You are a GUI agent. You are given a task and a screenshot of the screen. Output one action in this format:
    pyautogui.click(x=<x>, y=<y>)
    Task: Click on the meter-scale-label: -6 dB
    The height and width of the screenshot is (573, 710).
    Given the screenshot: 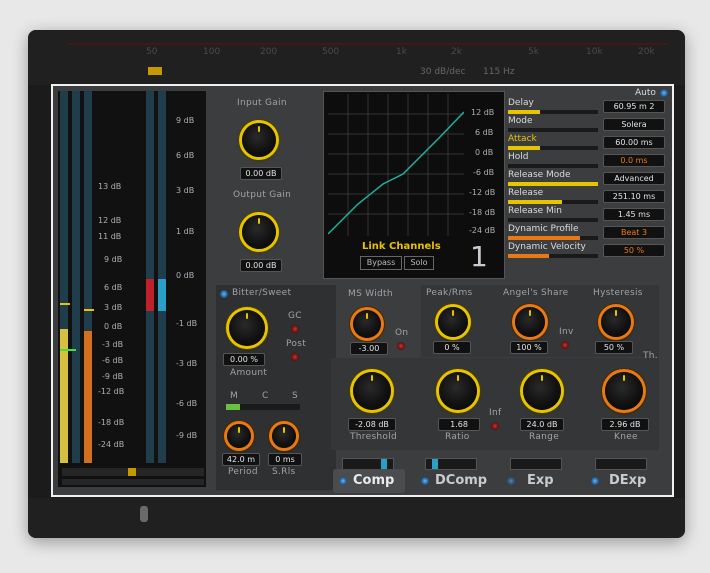 What is the action you would take?
    pyautogui.click(x=113, y=360)
    